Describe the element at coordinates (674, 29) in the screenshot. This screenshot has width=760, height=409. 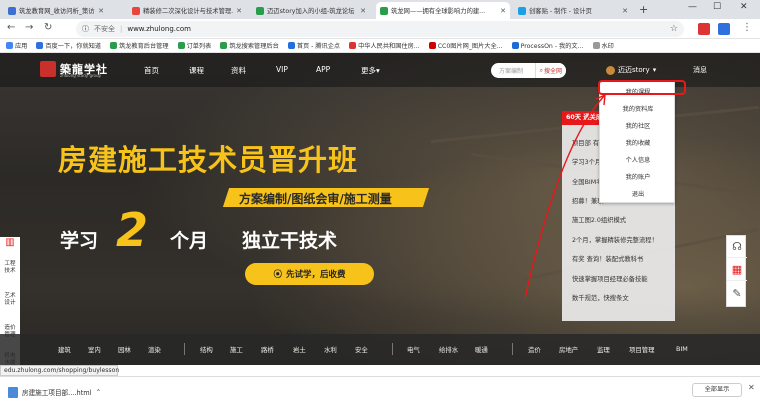
I see `bookmark-star-icon: ☆` at that location.